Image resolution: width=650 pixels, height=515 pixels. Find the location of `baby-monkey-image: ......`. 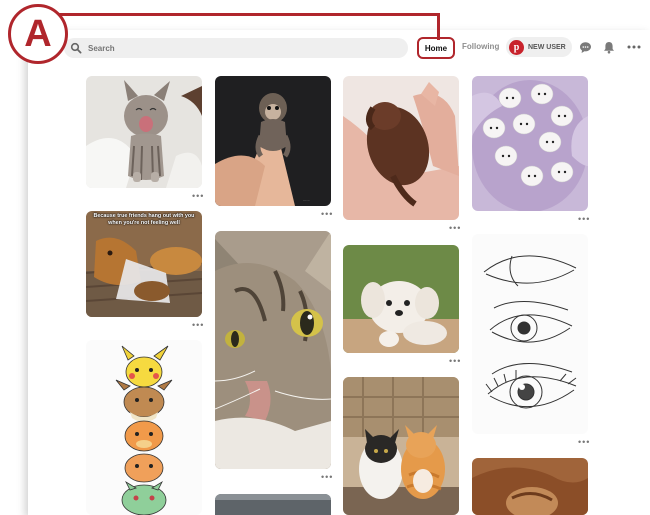

baby-monkey-image: ...... is located at coordinates (273, 141).